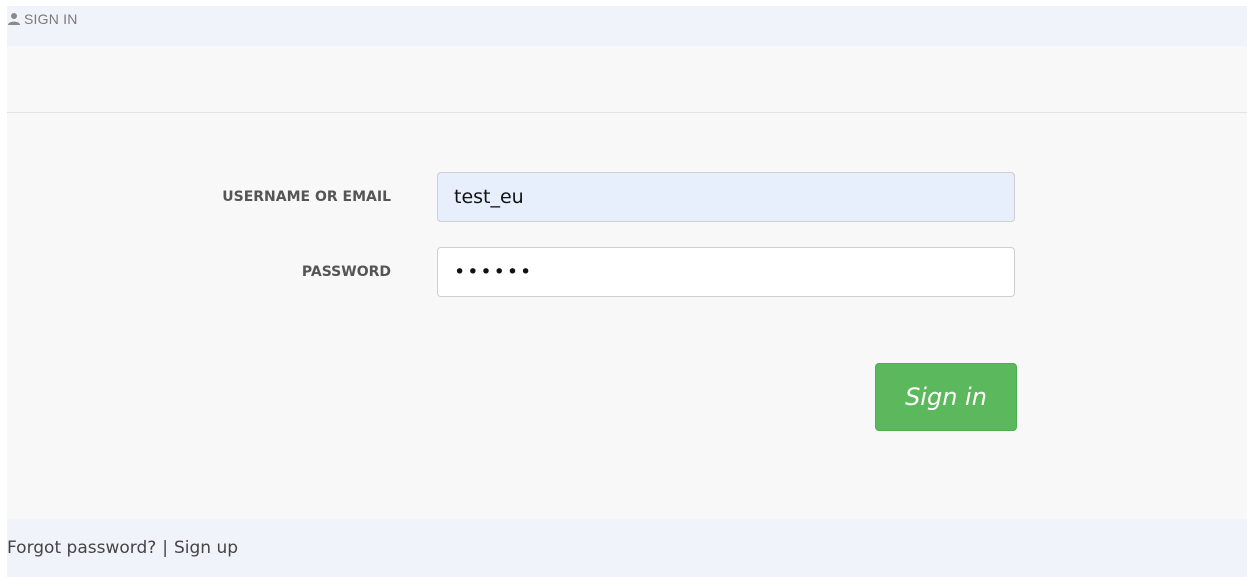 This screenshot has width=1247, height=577. Describe the element at coordinates (14, 19) in the screenshot. I see `user-icon` at that location.